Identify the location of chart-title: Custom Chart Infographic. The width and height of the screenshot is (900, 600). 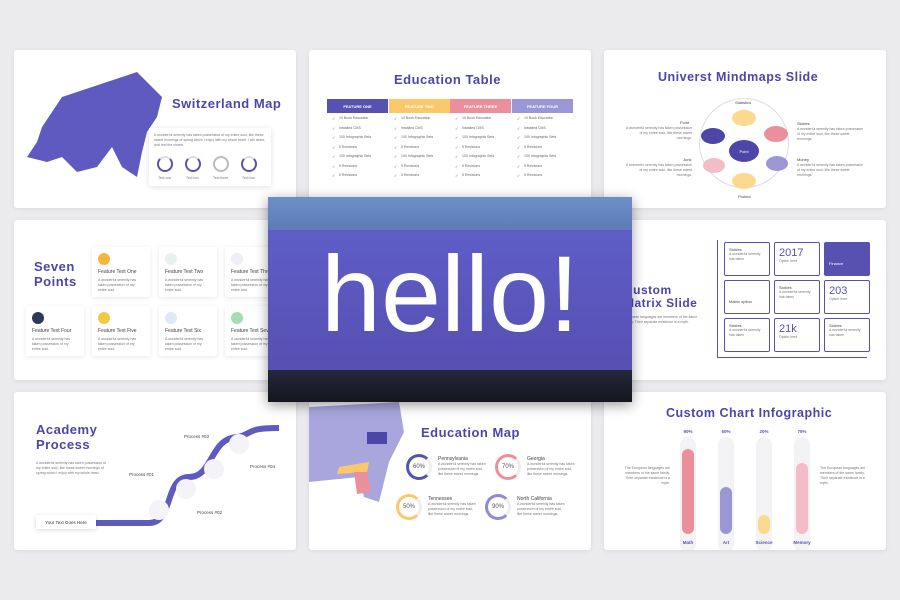
(749, 413).